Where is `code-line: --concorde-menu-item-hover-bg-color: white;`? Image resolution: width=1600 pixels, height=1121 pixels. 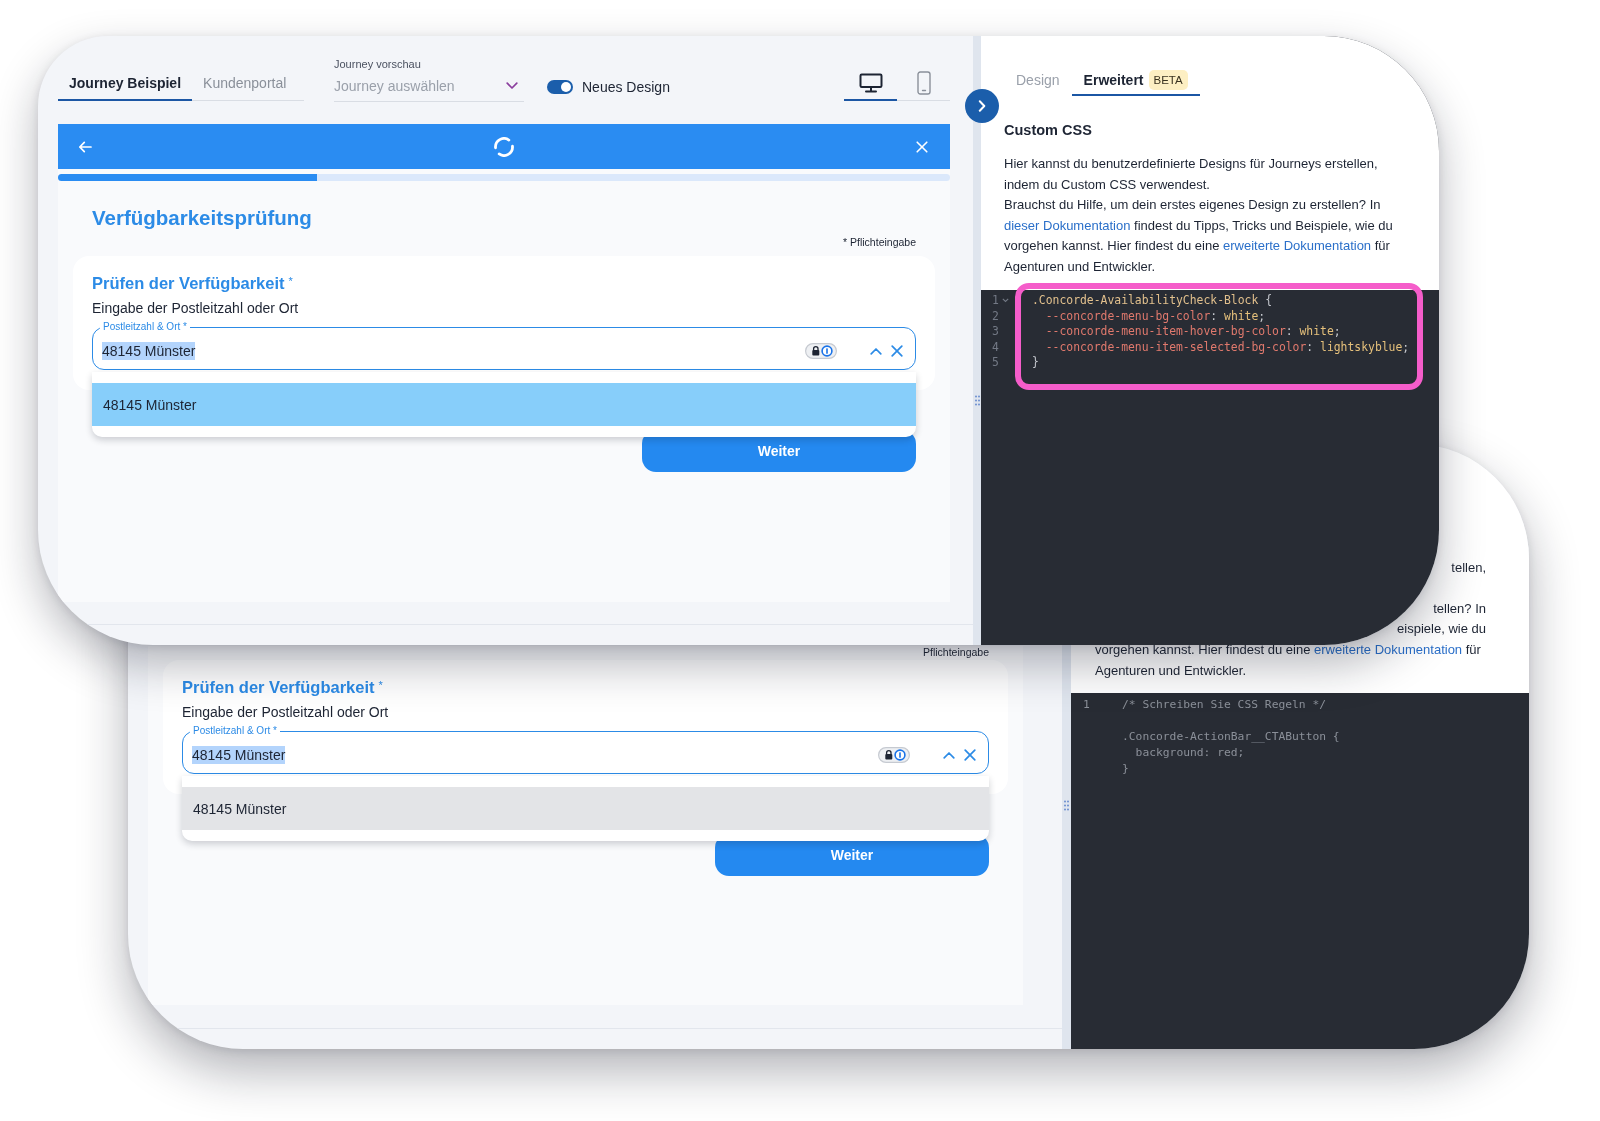
code-line: --concorde-menu-item-hover-bg-color: white; is located at coordinates (1193, 332).